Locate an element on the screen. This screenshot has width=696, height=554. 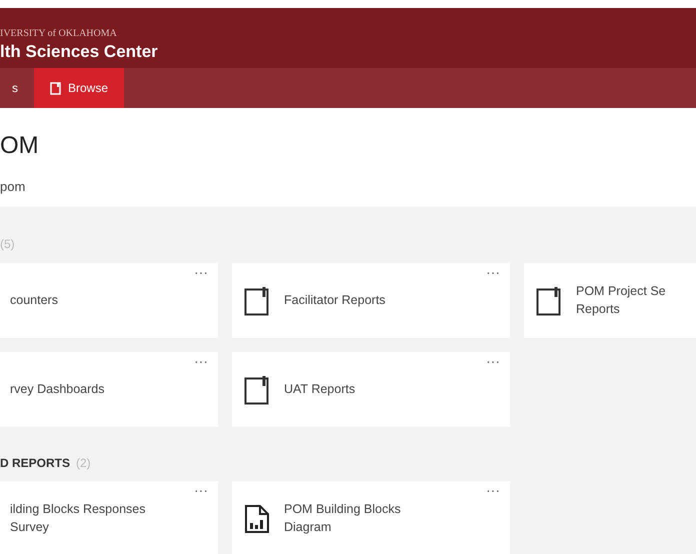
page-subtitle: pom is located at coordinates (13, 187).